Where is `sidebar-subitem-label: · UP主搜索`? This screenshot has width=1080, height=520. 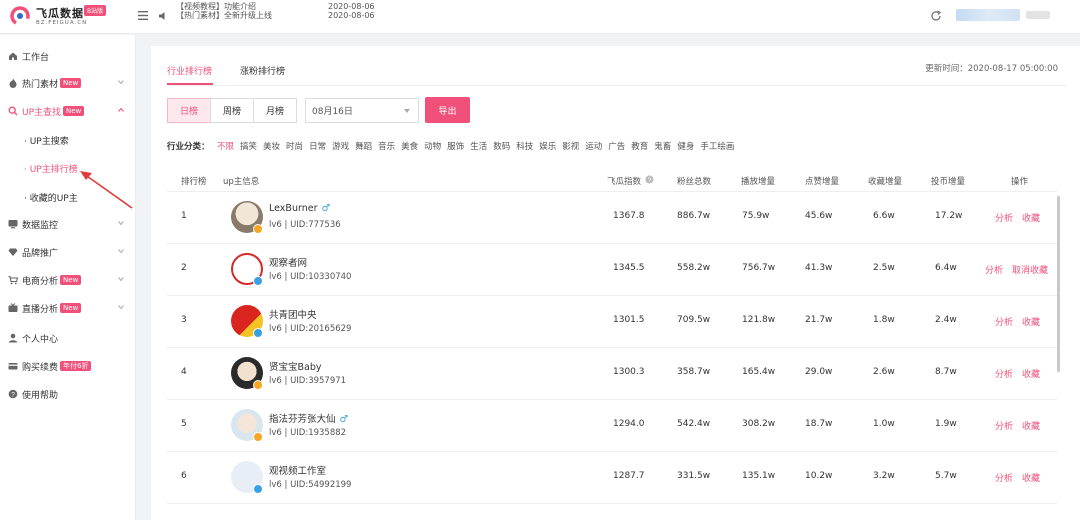 sidebar-subitem-label: · UP主搜索 is located at coordinates (46, 141).